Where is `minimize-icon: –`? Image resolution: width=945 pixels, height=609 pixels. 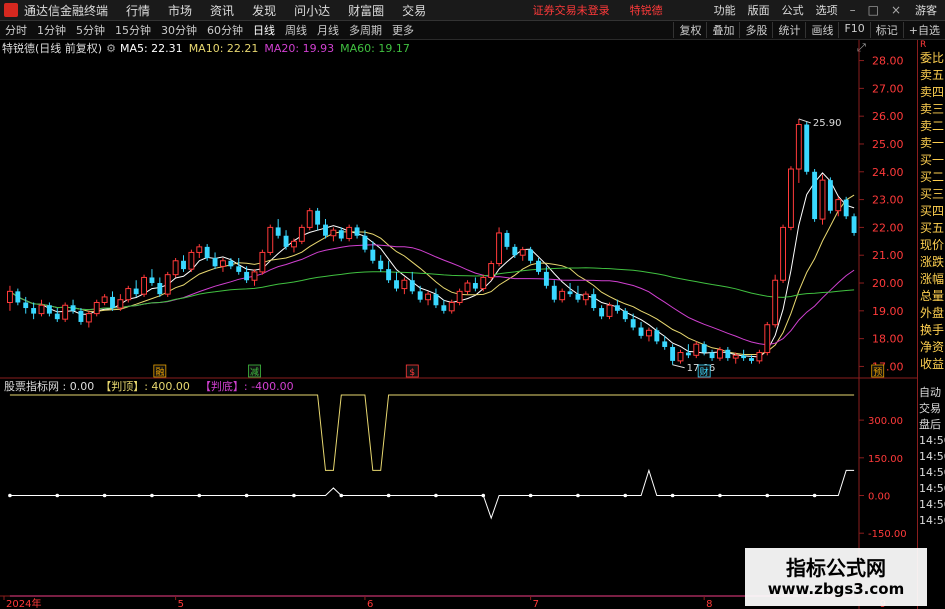
minimize-icon: – is located at coordinates (853, 10).